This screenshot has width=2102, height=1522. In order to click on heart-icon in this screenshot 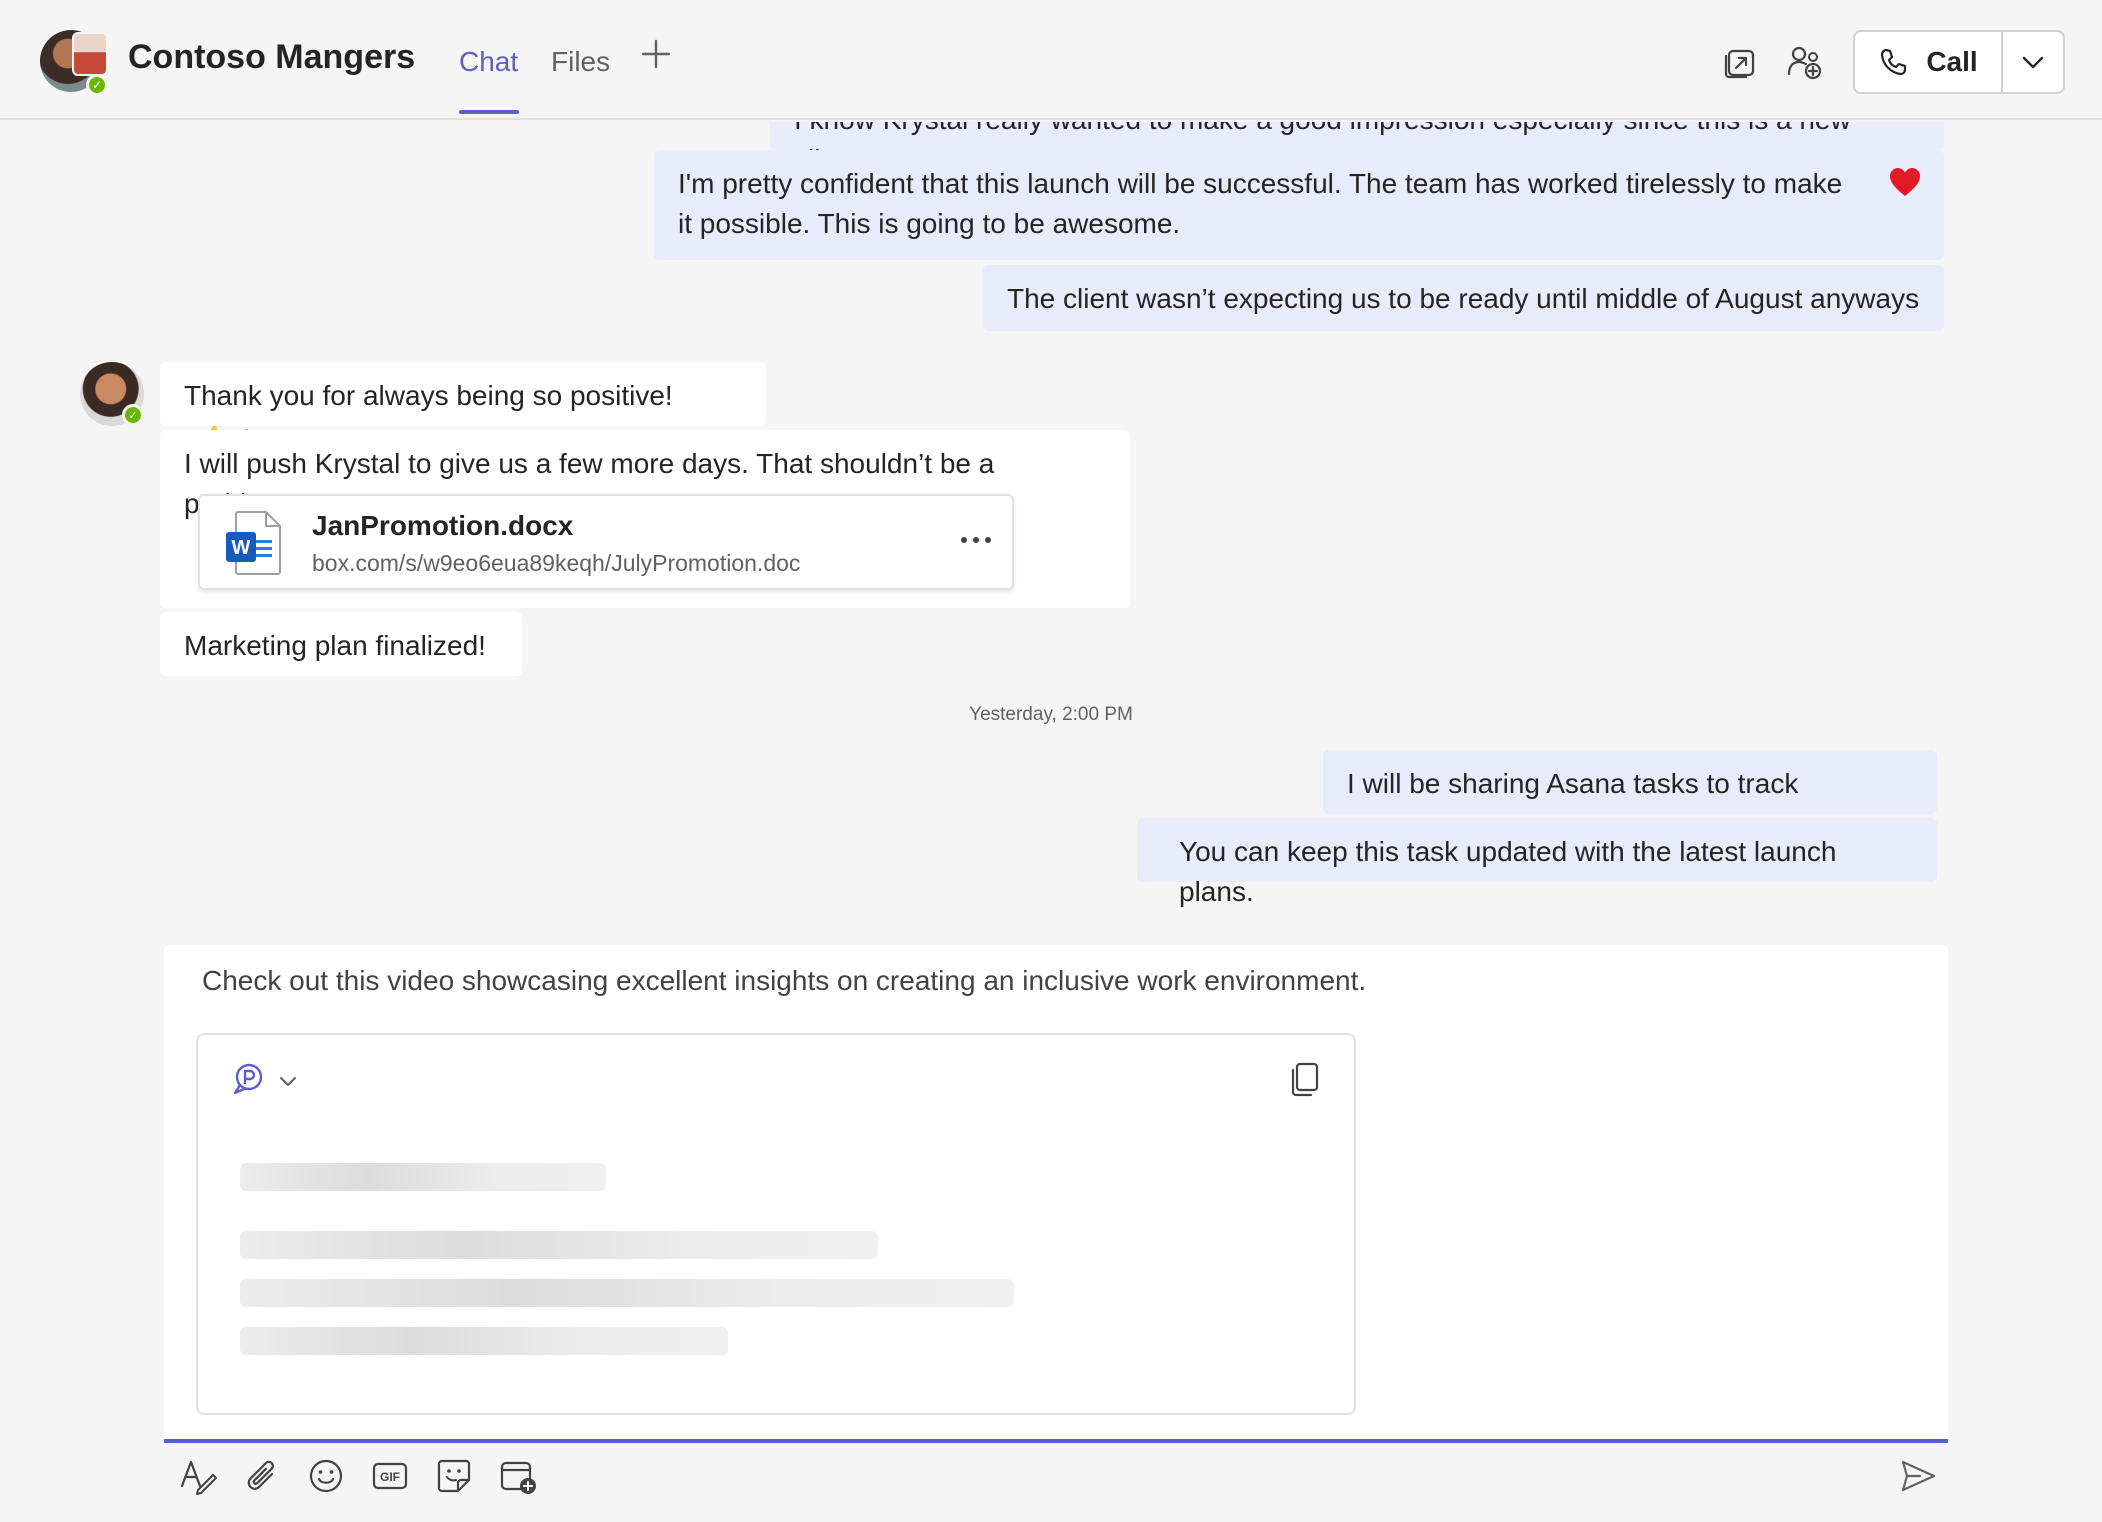, I will do `click(1905, 182)`.